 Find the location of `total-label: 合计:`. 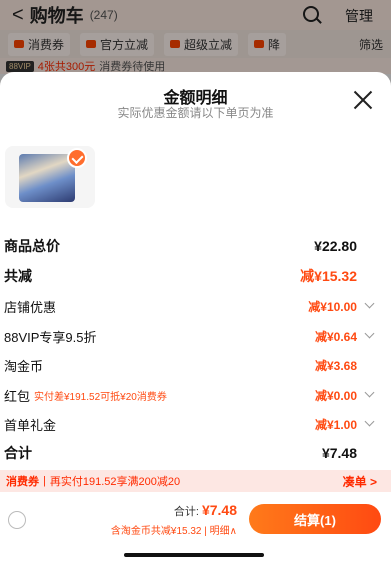

total-label: 合计: is located at coordinates (186, 512).